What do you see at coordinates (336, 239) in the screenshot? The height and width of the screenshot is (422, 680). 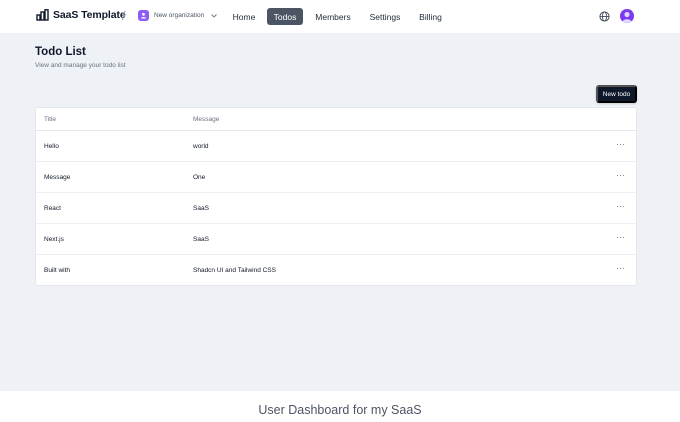 I see `table-row: Next.js SaaS ···` at bounding box center [336, 239].